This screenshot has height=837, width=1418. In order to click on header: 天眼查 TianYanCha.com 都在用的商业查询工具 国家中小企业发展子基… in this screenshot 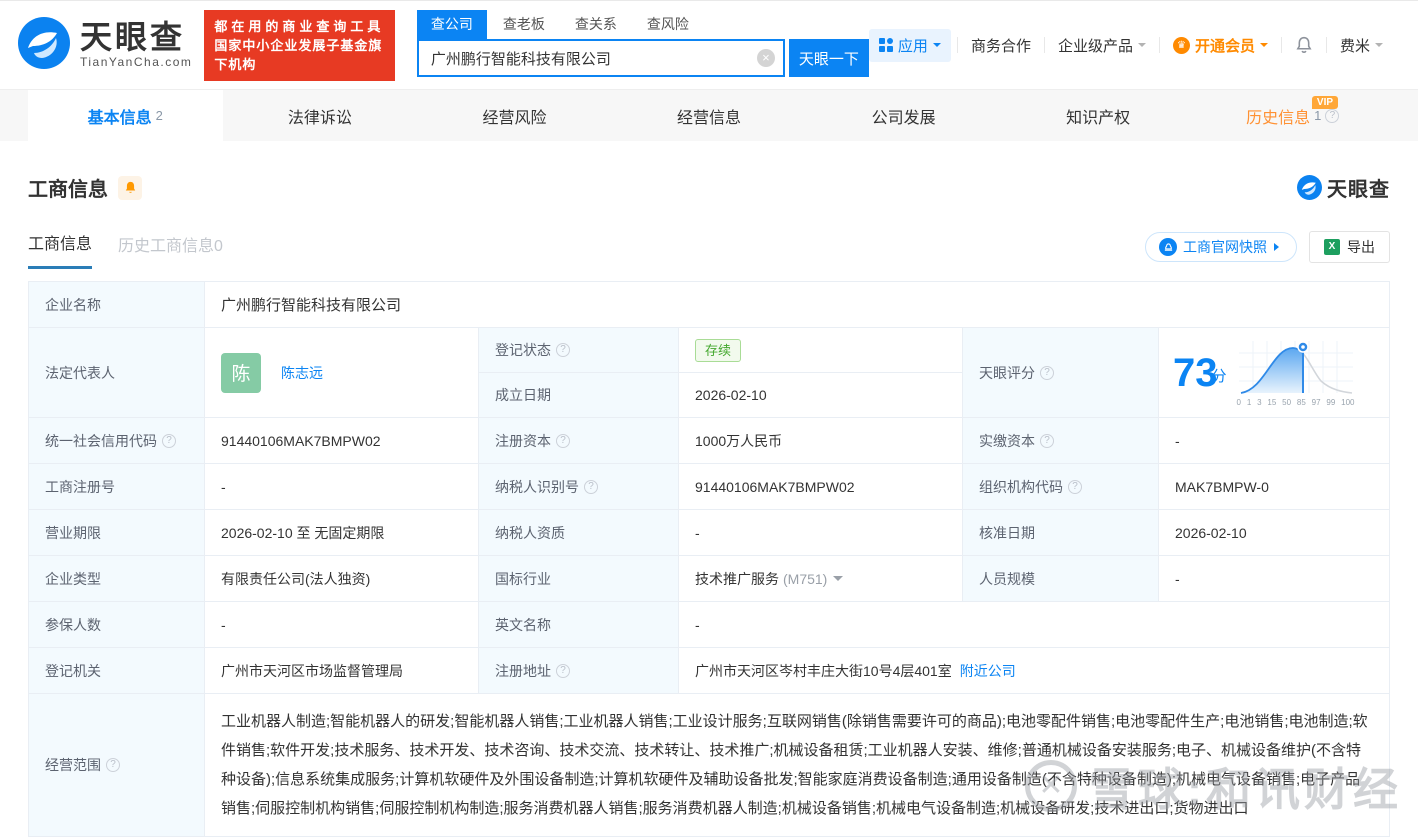, I will do `click(709, 45)`.